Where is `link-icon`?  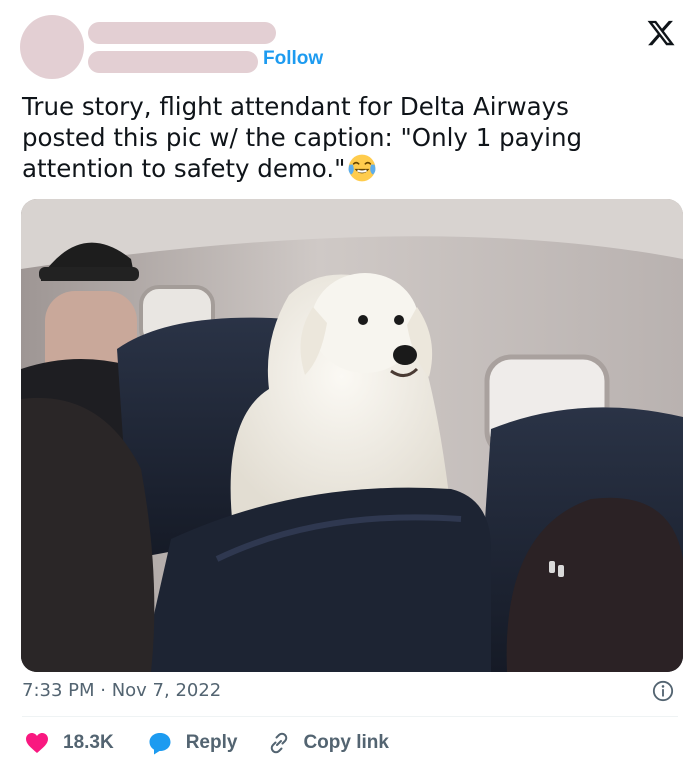 link-icon is located at coordinates (279, 743).